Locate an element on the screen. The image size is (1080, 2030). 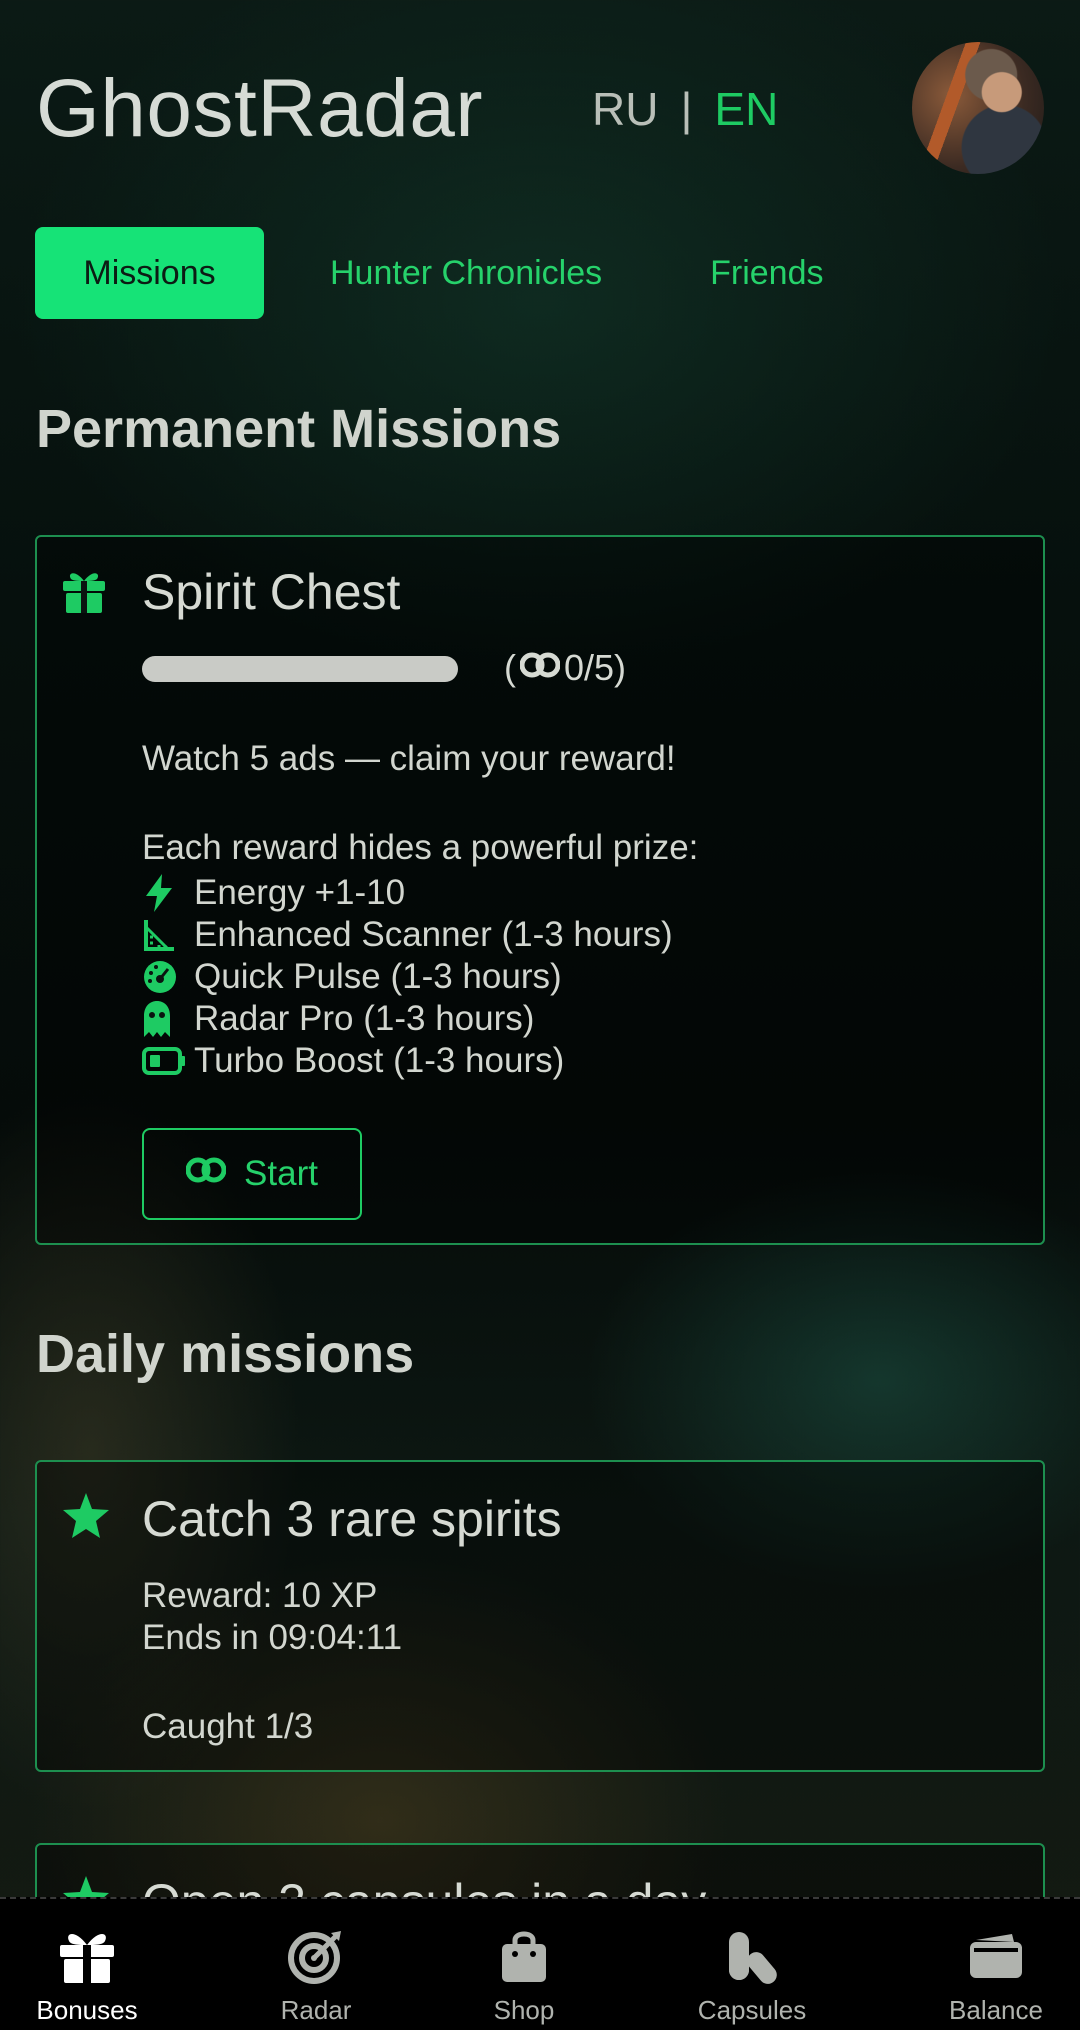
nav-radar: Radar is located at coordinates (316, 1964).